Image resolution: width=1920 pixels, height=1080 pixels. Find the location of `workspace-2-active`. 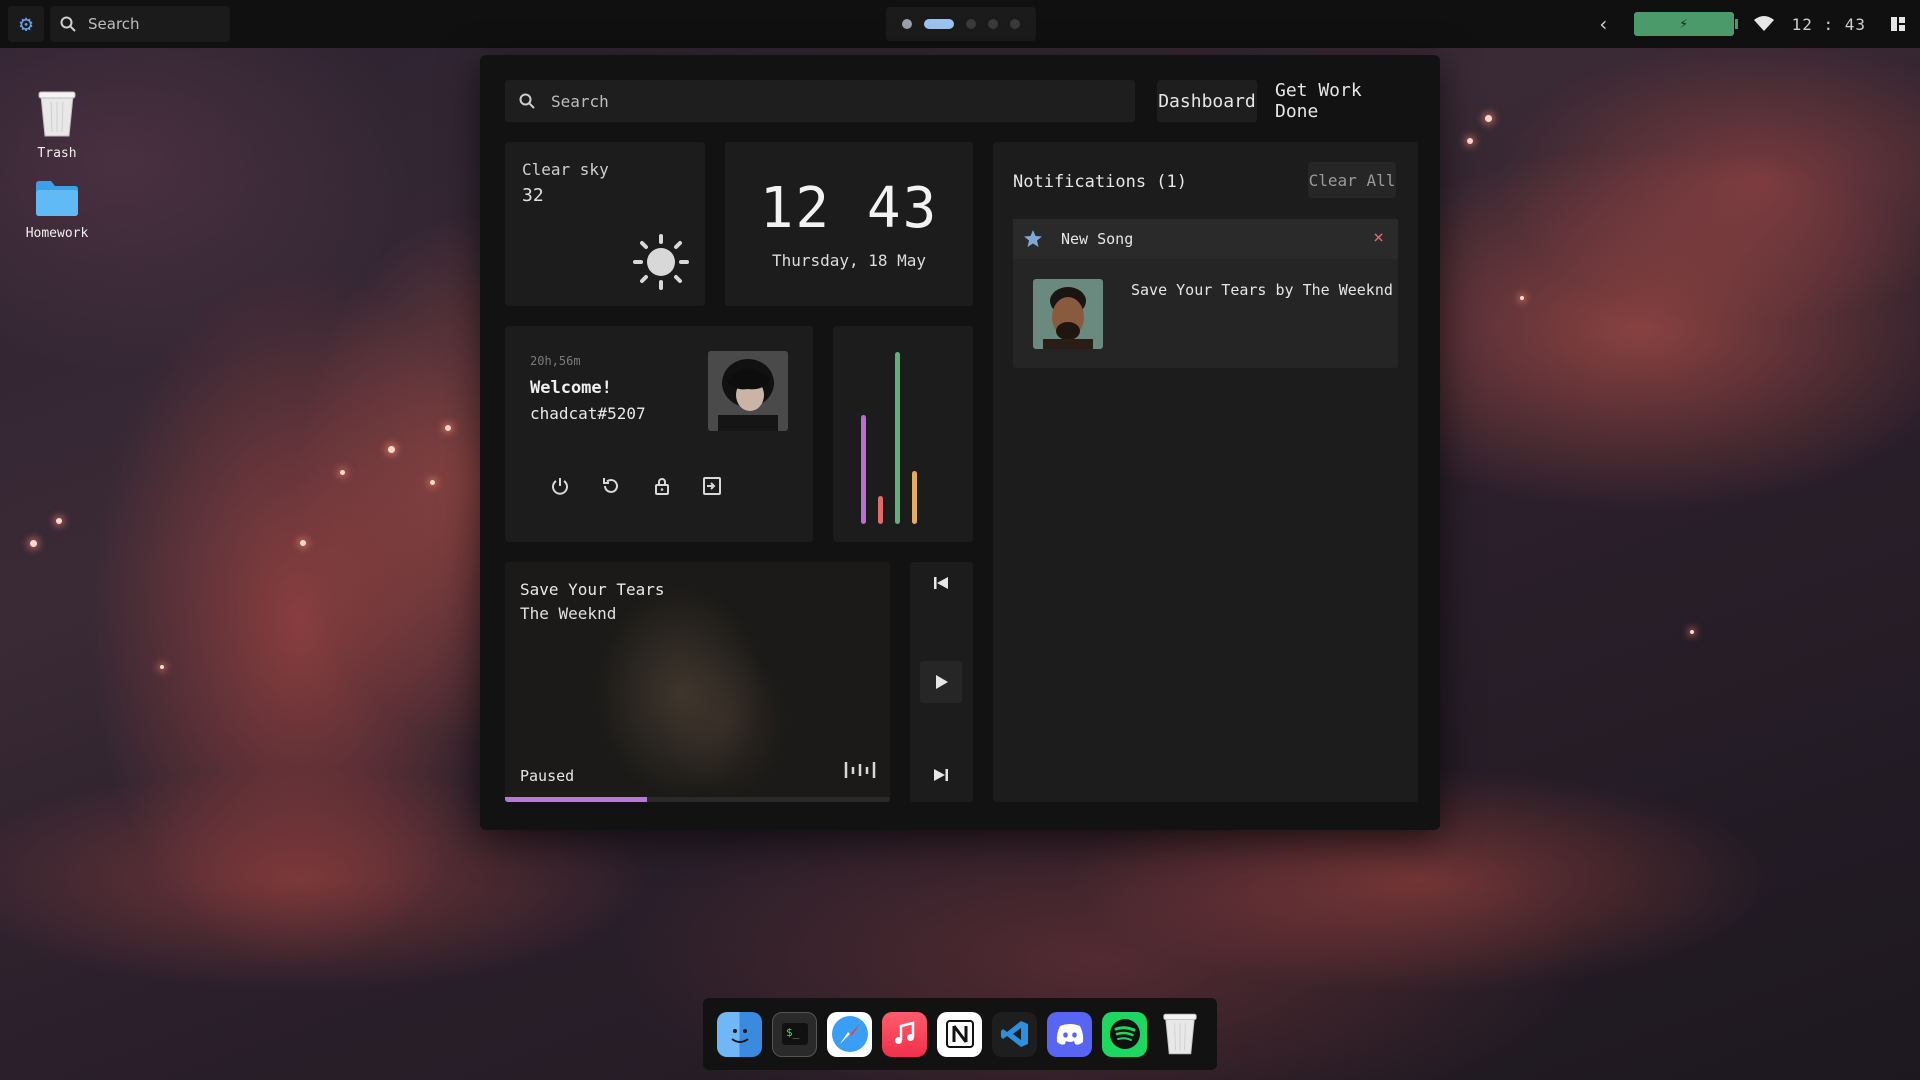

workspace-2-active is located at coordinates (939, 24).